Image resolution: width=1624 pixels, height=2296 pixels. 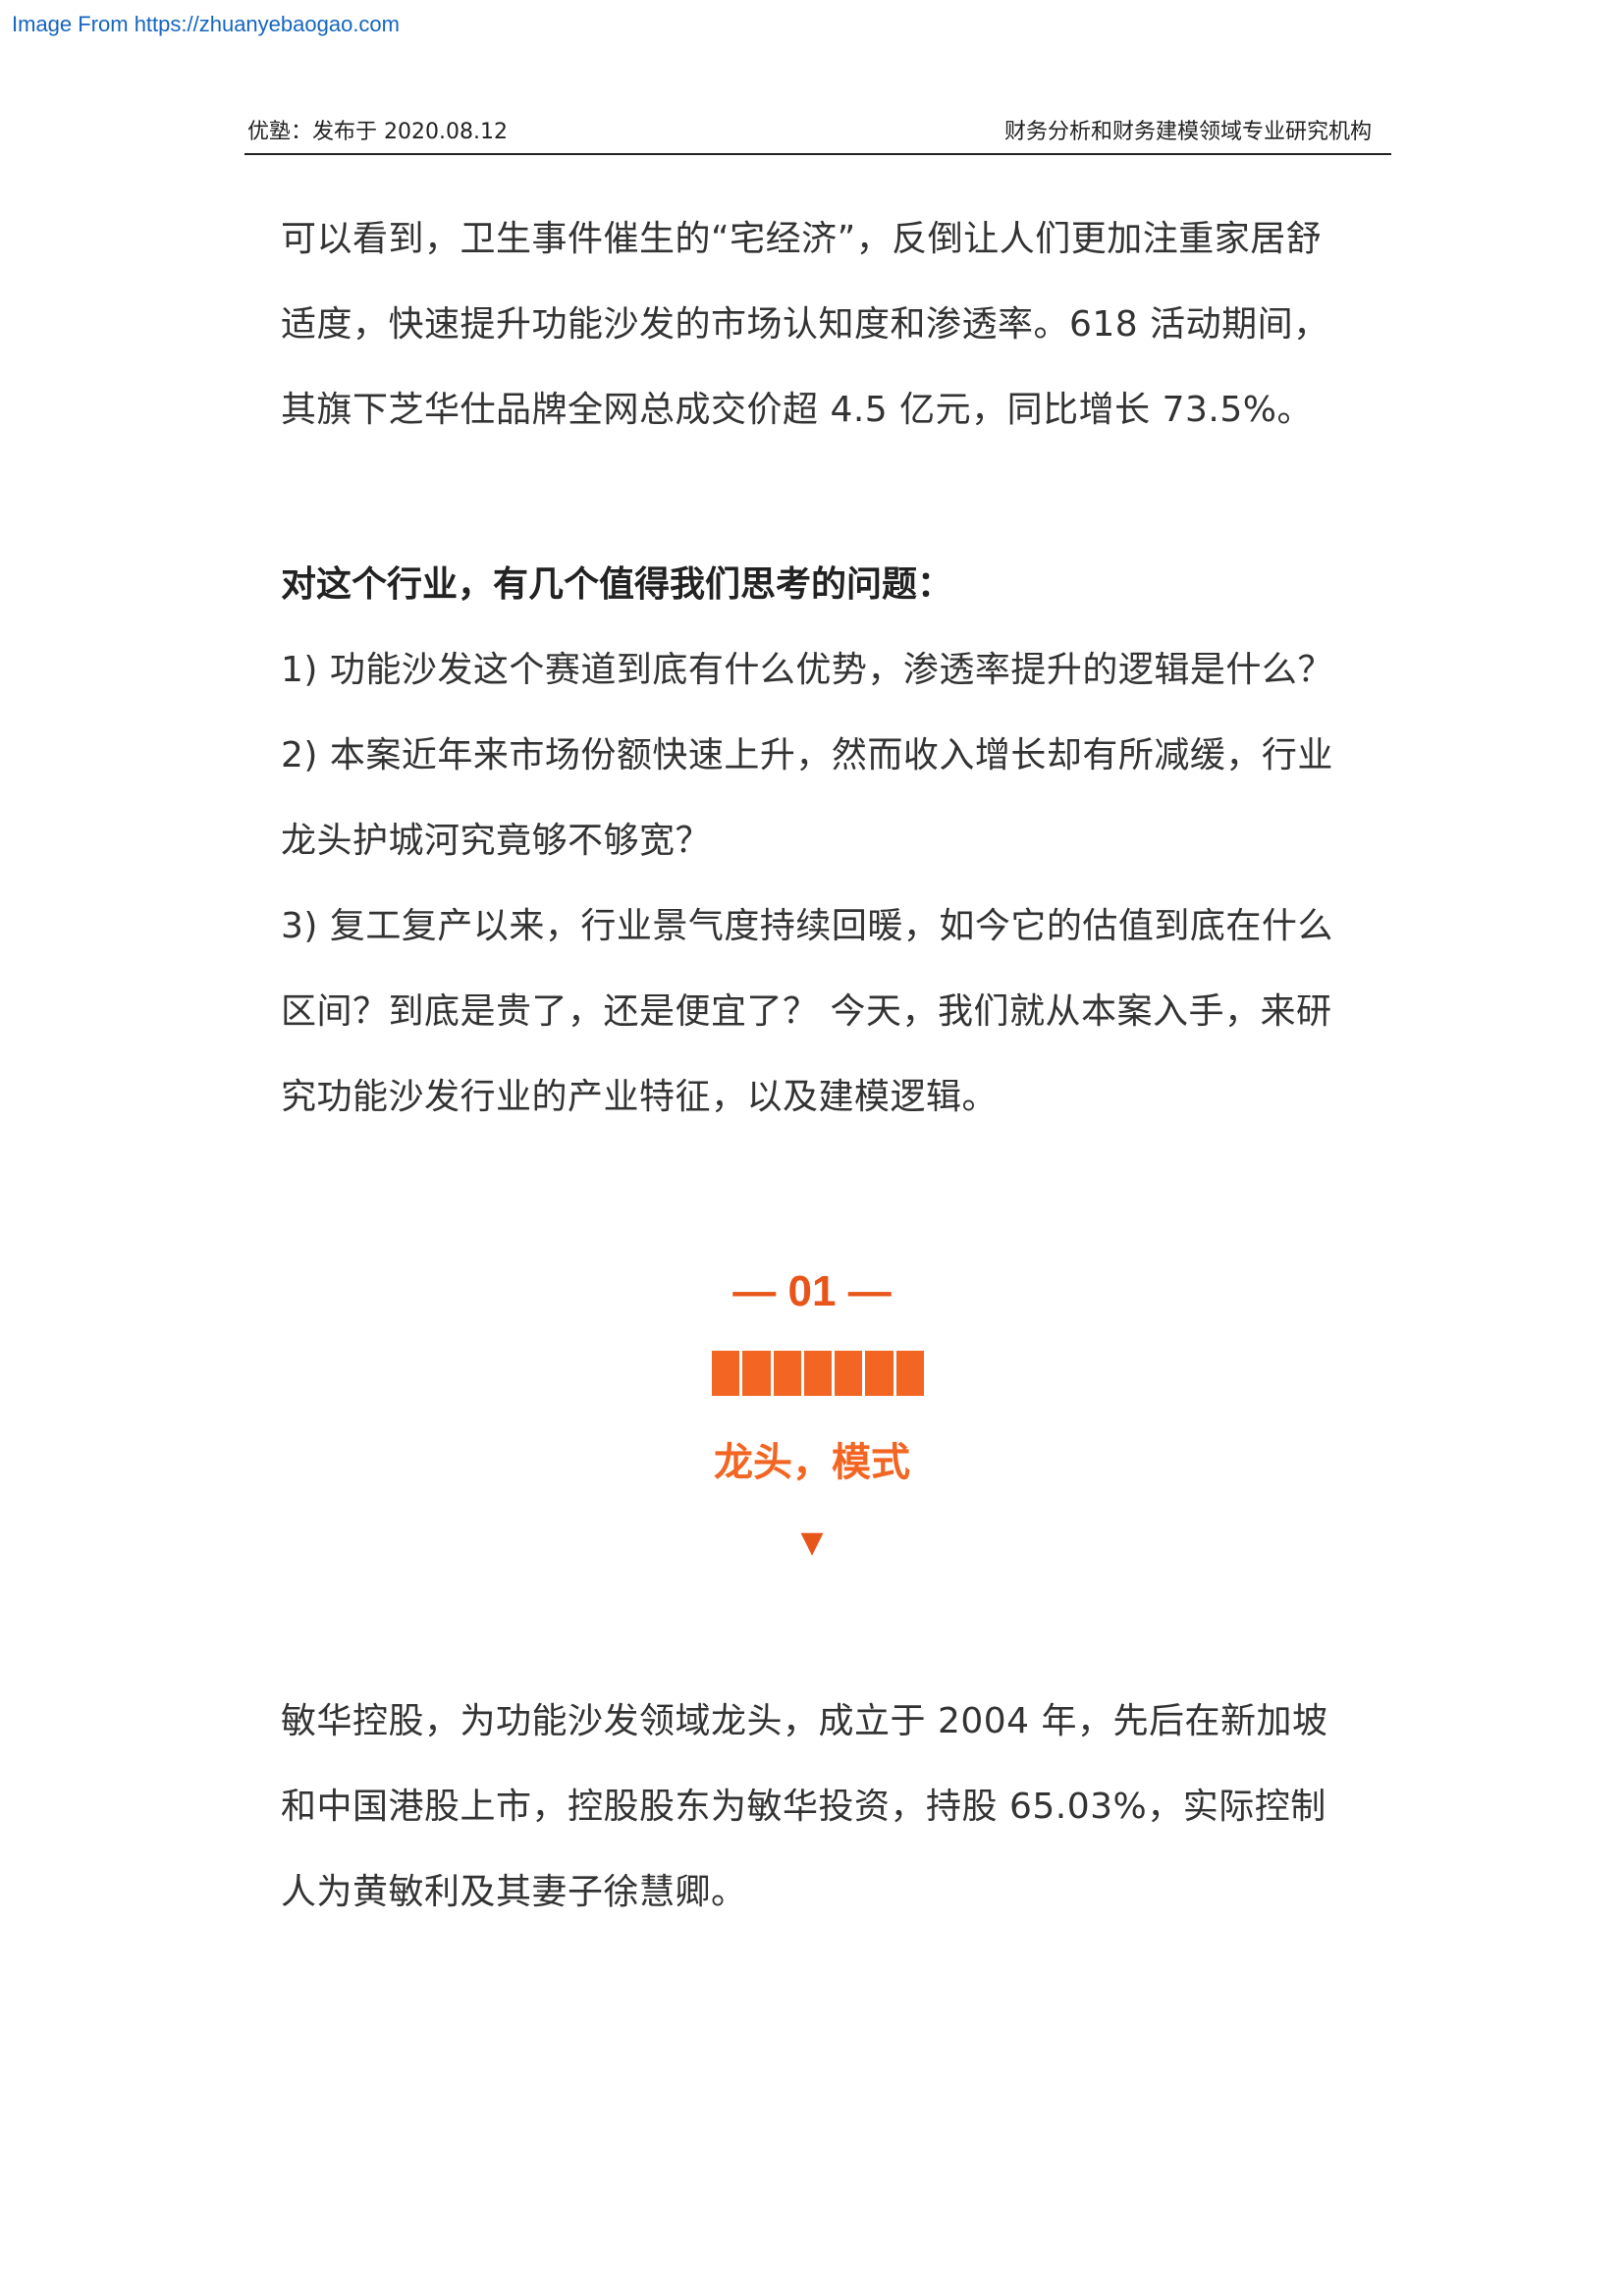 What do you see at coordinates (807, 926) in the screenshot?
I see `question-line: 3) 复工复产以来，行业景气度持续回暖，如今它的估值到底在什么` at bounding box center [807, 926].